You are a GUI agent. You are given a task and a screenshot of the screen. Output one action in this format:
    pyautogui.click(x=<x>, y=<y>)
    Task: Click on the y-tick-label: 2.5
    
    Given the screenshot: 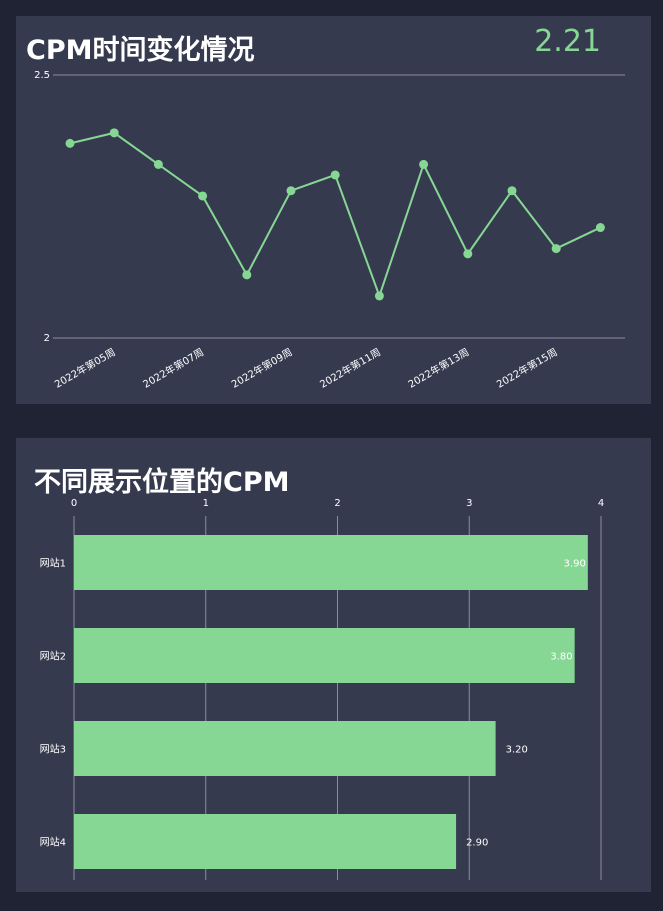 What is the action you would take?
    pyautogui.click(x=42, y=75)
    